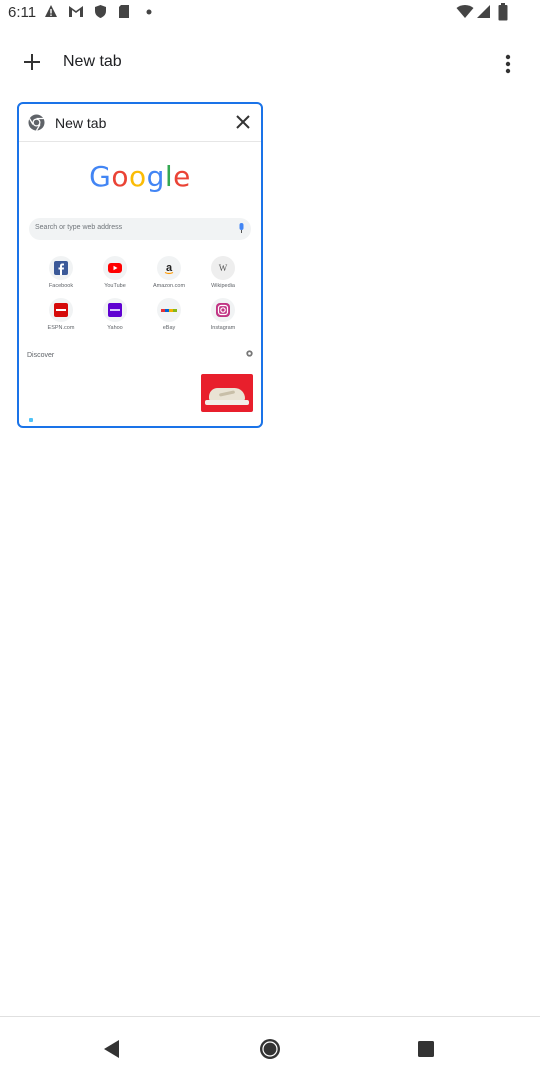  Describe the element at coordinates (115, 268) in the screenshot. I see `youtube-icon` at that location.